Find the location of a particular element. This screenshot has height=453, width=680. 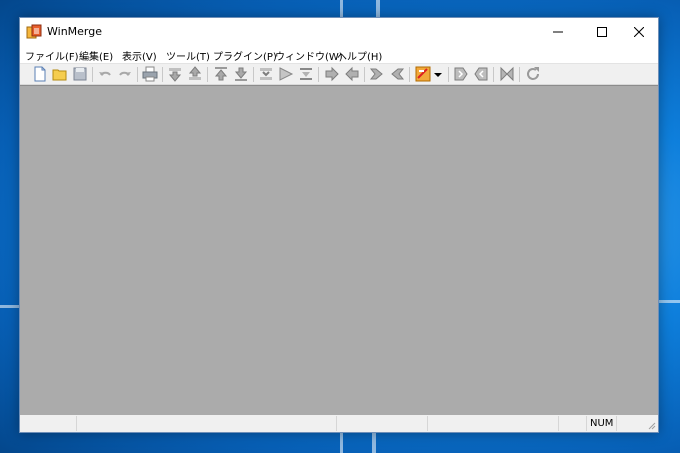

options-icon is located at coordinates (423, 74).